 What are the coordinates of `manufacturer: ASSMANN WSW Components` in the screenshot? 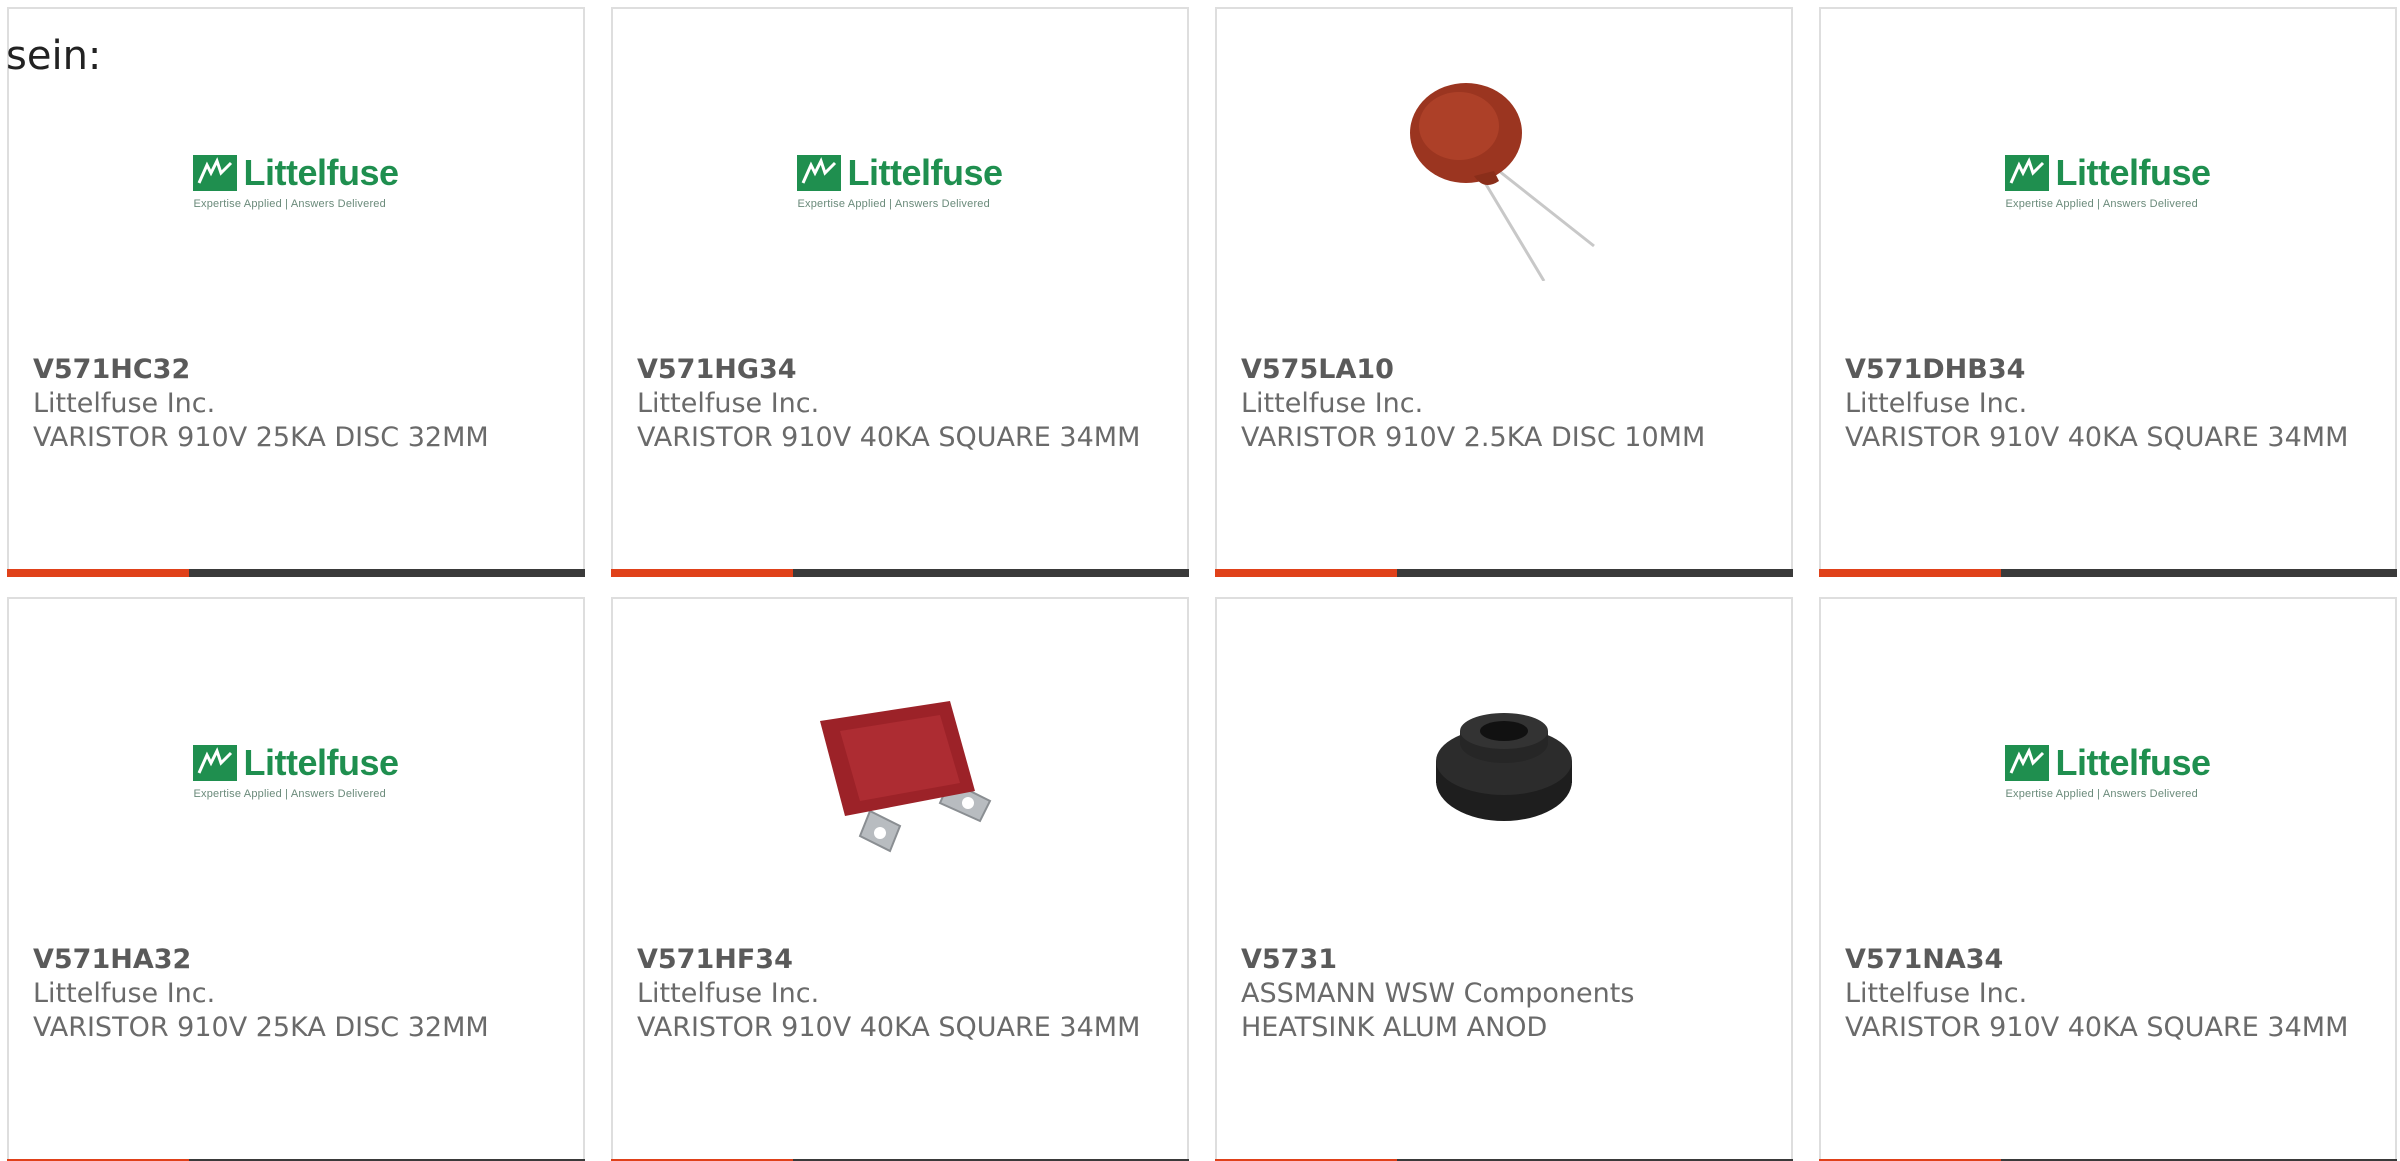 It's located at (1438, 993).